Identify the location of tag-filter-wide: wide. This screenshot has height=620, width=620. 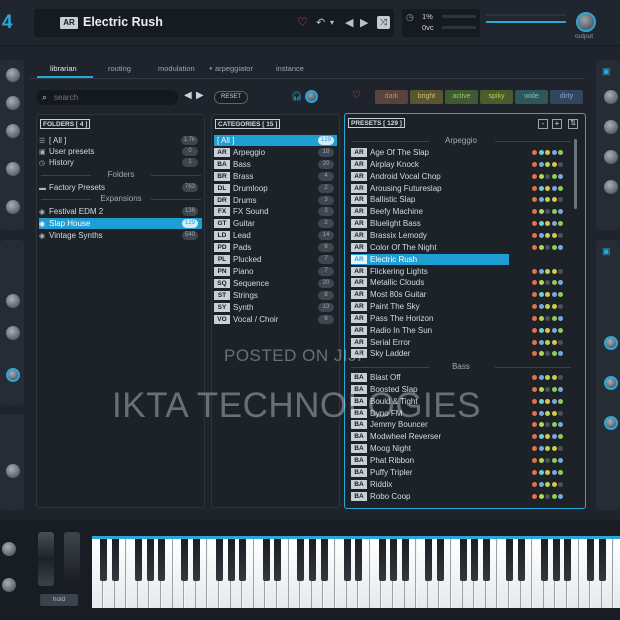
(531, 97).